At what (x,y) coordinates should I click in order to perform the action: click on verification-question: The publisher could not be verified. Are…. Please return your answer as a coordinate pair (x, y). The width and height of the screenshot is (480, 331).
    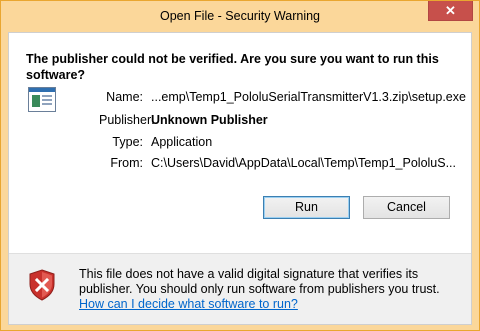
    Looking at the image, I should click on (232, 67).